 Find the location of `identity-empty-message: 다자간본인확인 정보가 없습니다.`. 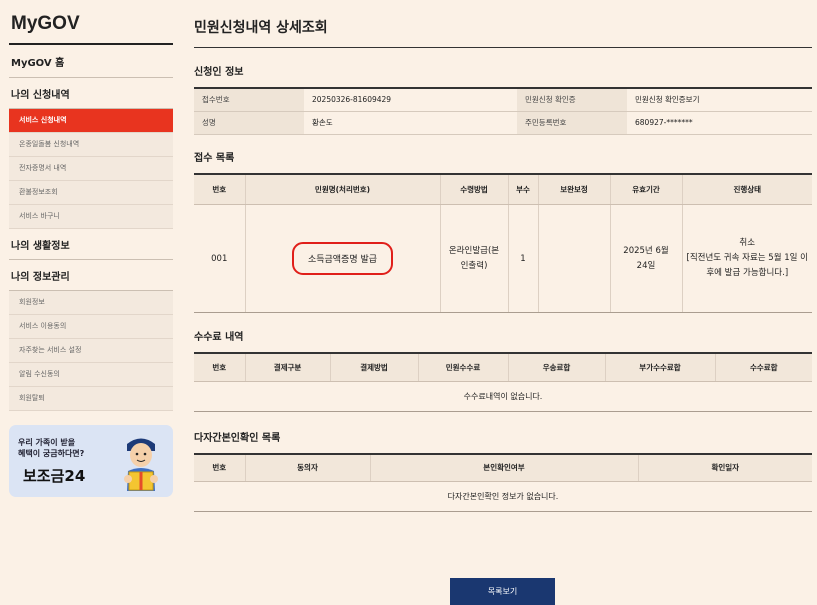

identity-empty-message: 다자간본인확인 정보가 없습니다. is located at coordinates (503, 496).